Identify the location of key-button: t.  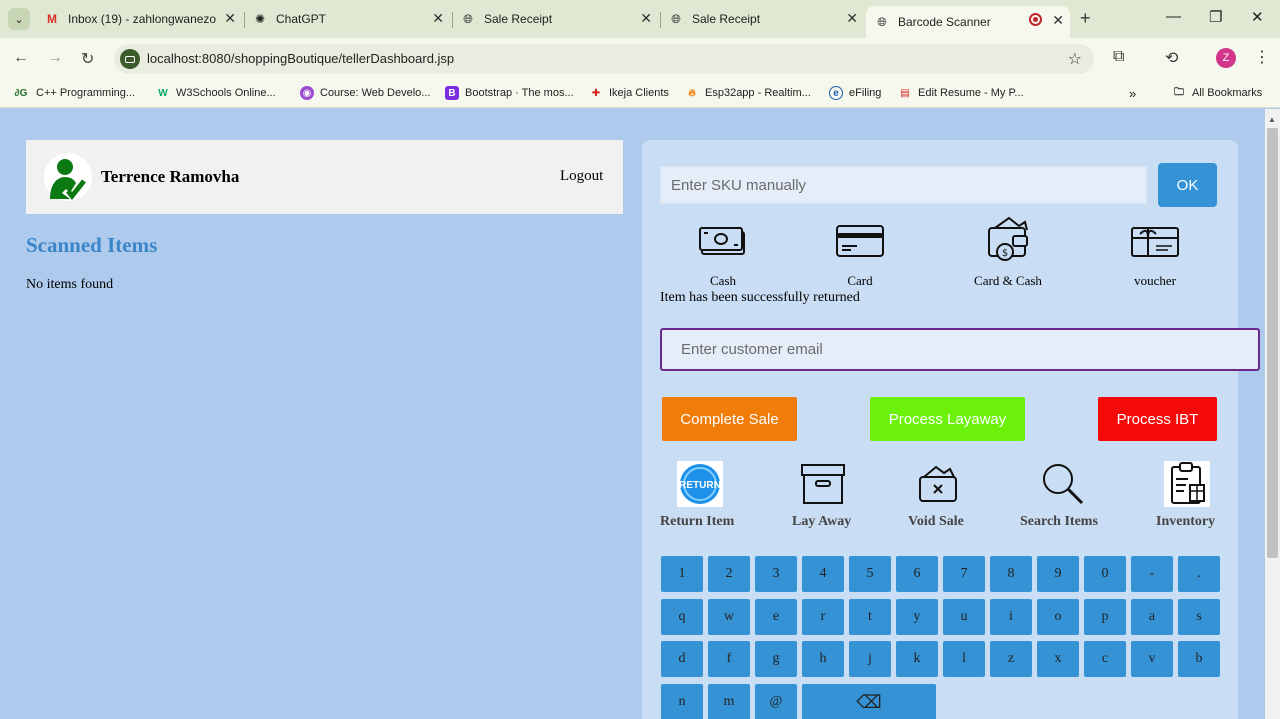
(870, 617).